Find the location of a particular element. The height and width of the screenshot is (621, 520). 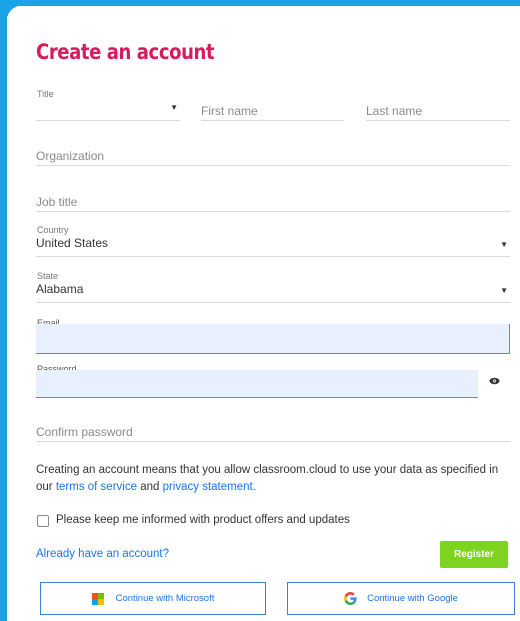

legal-text-after: . is located at coordinates (254, 487).